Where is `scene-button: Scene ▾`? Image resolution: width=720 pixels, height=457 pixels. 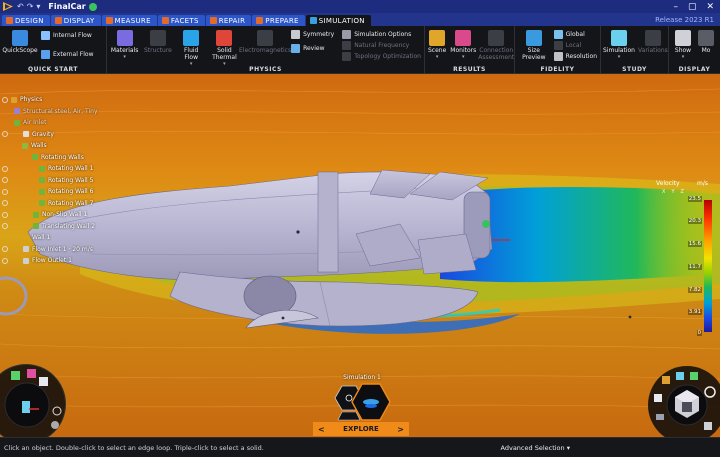
scene-button: Scene ▾ is located at coordinates (437, 44).